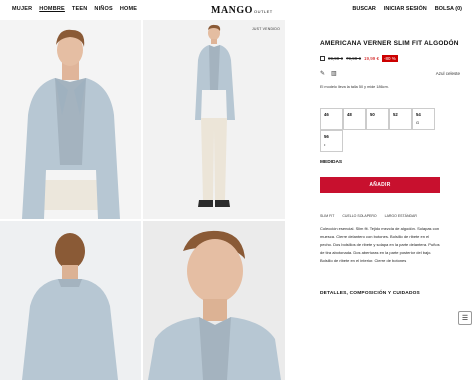 Image resolution: width=475 pixels, height=380 pixels. What do you see at coordinates (377, 119) in the screenshot?
I see `size-option: 50` at bounding box center [377, 119].